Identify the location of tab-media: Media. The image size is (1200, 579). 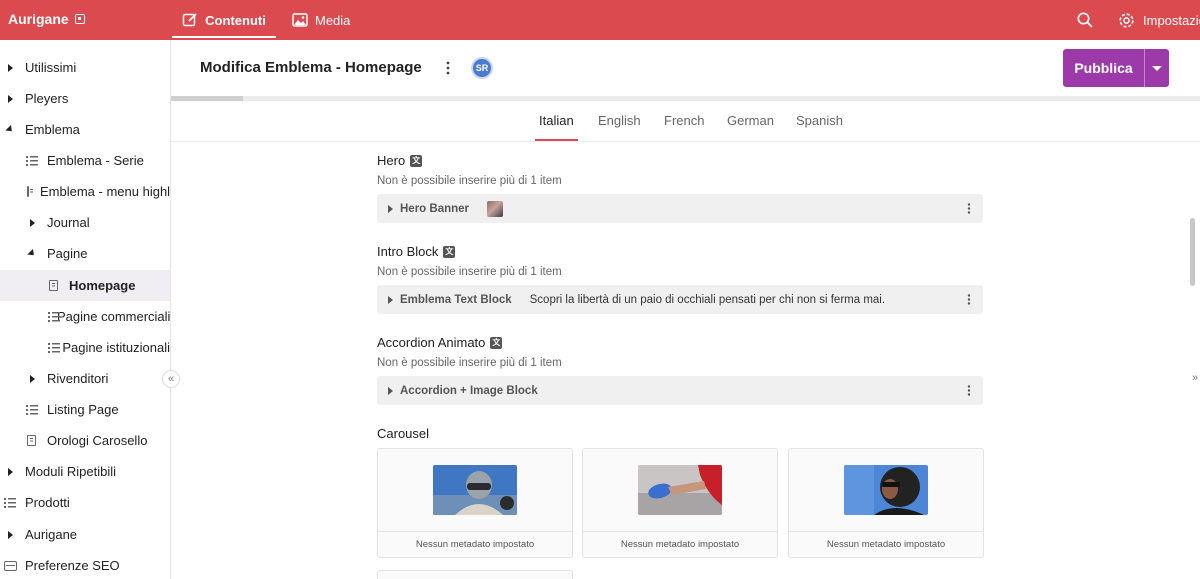
(321, 20).